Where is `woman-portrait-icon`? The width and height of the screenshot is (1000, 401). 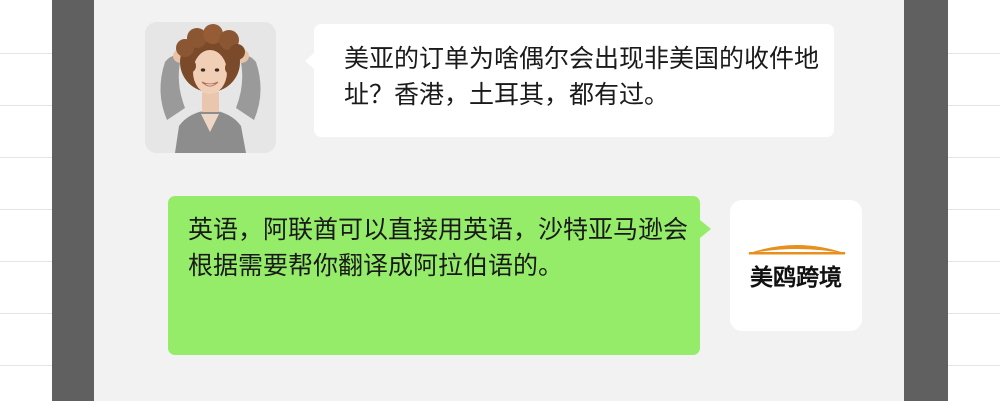
woman-portrait-icon is located at coordinates (210, 87).